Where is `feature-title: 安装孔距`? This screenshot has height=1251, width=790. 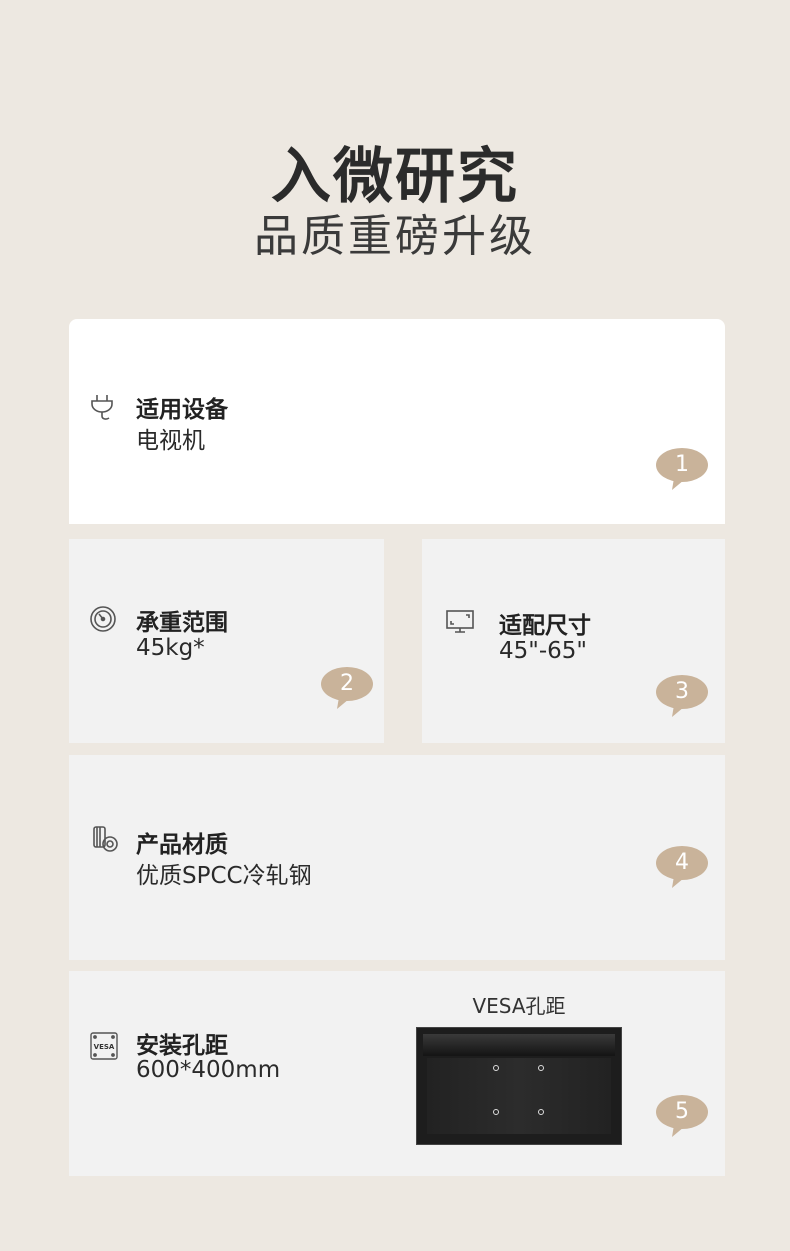 feature-title: 安装孔距 is located at coordinates (182, 1046).